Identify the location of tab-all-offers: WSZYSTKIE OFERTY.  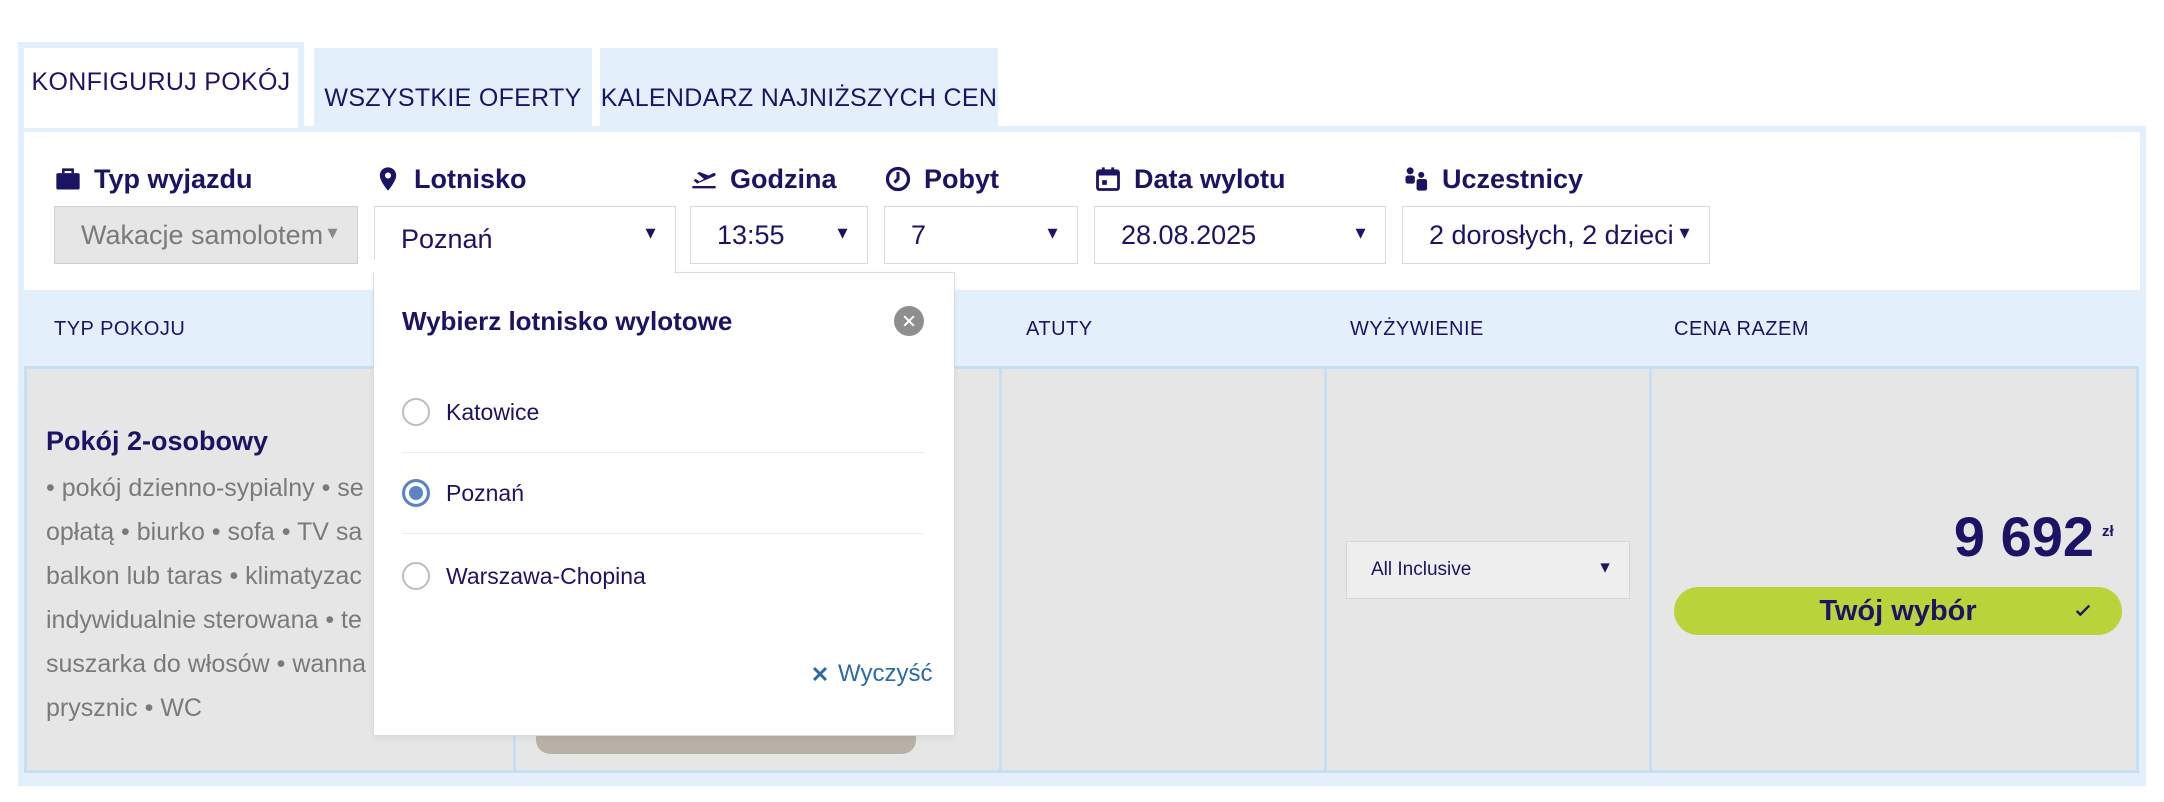
(453, 91).